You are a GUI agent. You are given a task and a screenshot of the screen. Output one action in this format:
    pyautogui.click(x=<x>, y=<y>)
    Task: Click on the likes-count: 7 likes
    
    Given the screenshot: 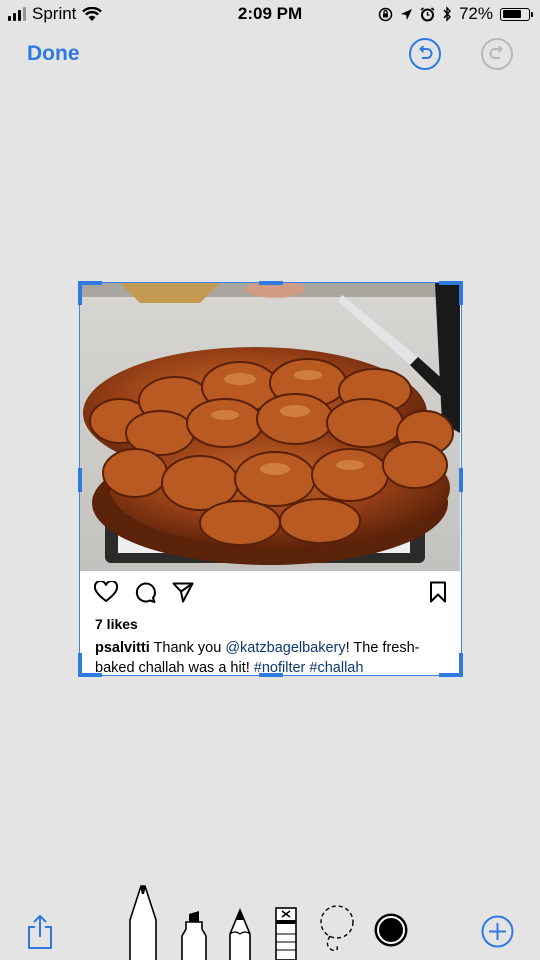 What is the action you would take?
    pyautogui.click(x=116, y=624)
    